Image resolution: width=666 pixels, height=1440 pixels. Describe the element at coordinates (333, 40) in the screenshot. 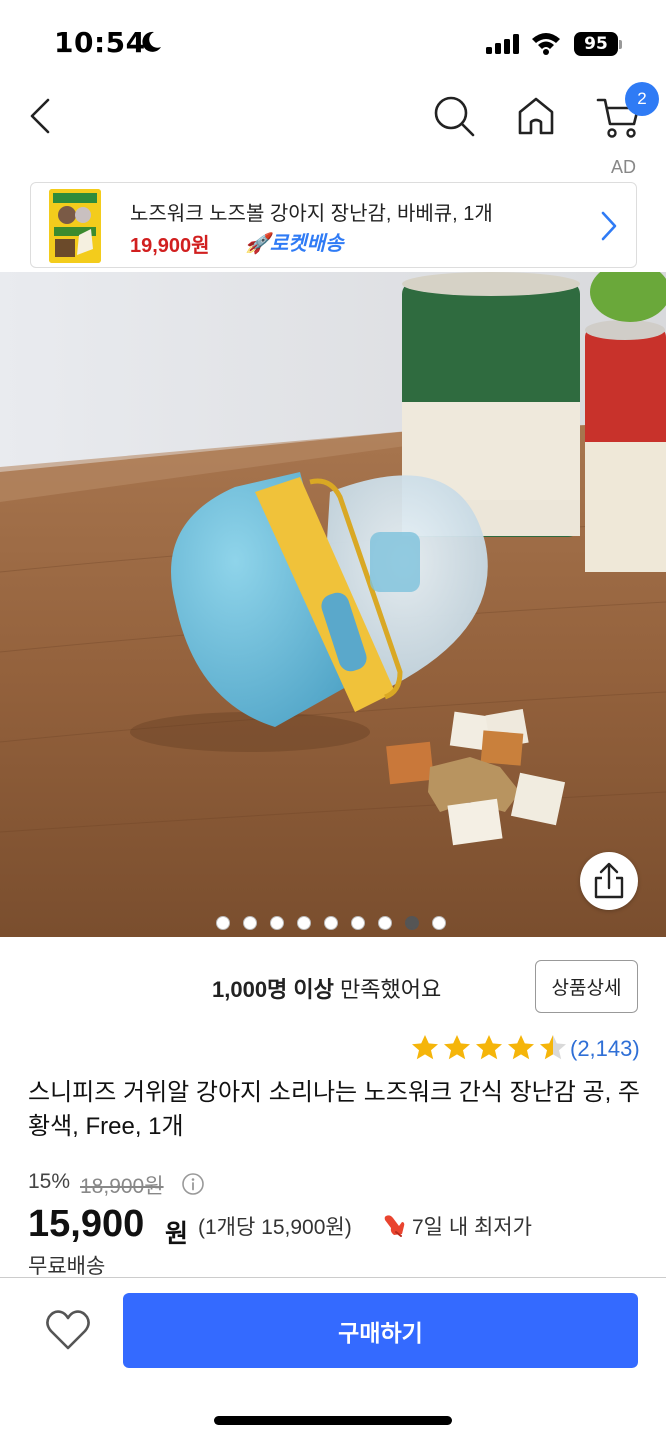

I see `status-bar: 10:54 95` at that location.